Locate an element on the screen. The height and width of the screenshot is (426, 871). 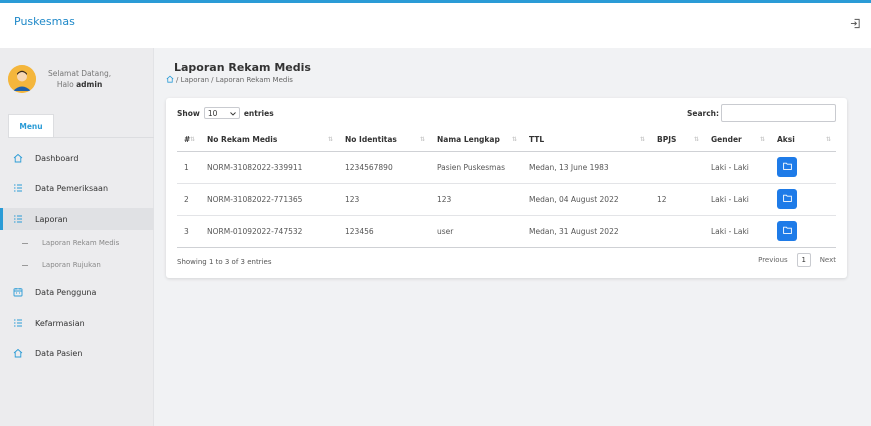
logout-icon is located at coordinates (855, 23).